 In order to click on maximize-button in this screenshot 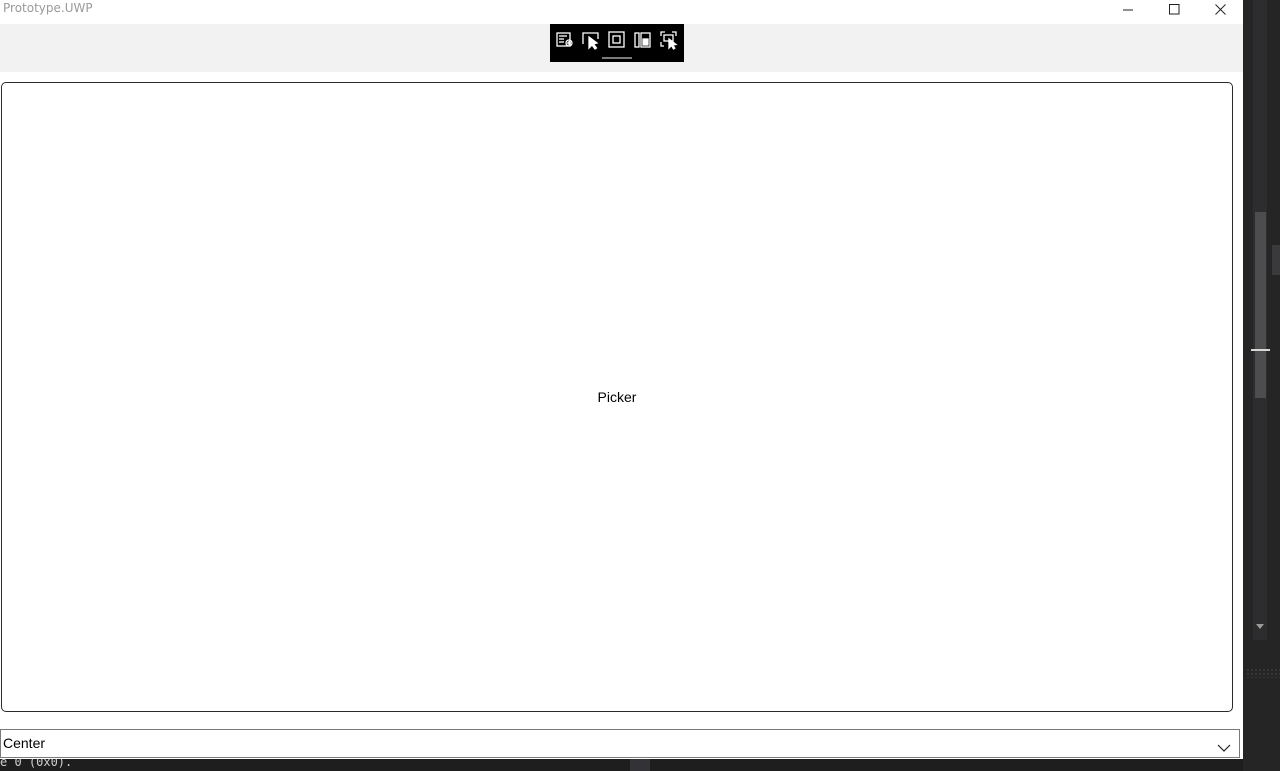, I will do `click(1174, 9)`.